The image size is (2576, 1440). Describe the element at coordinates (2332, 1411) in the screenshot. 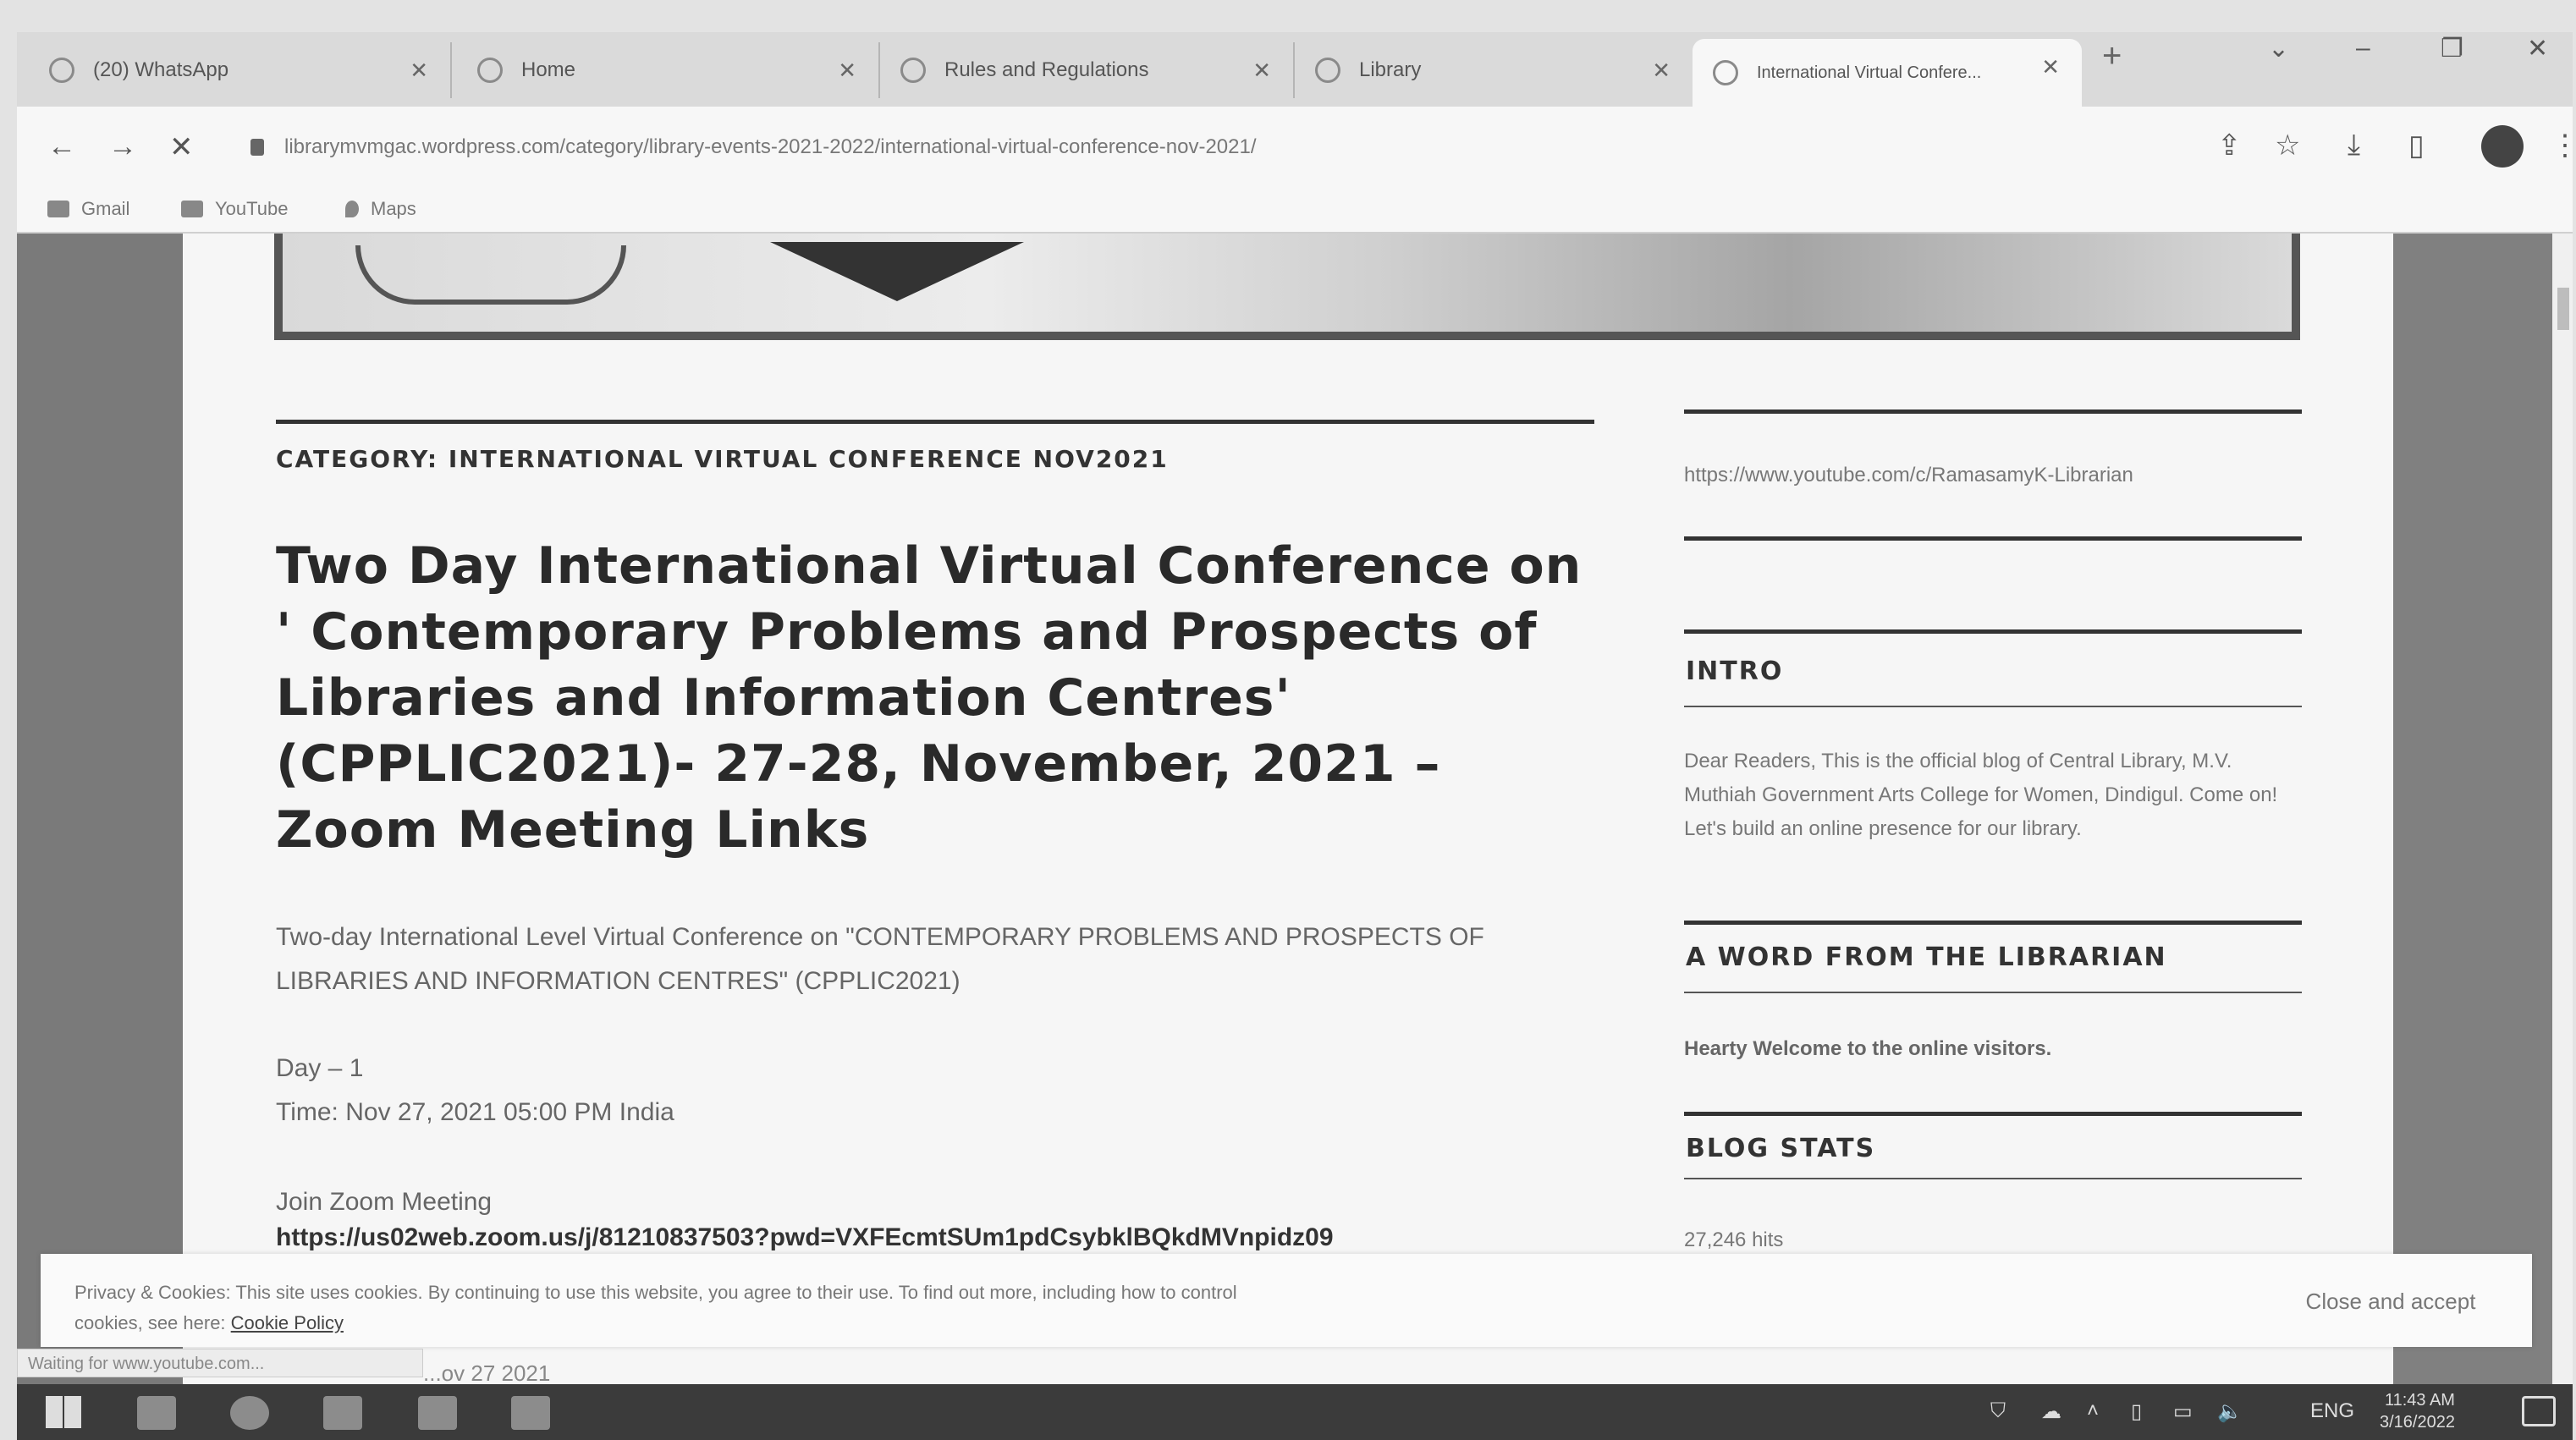

I see `language-indicator: ENG` at that location.